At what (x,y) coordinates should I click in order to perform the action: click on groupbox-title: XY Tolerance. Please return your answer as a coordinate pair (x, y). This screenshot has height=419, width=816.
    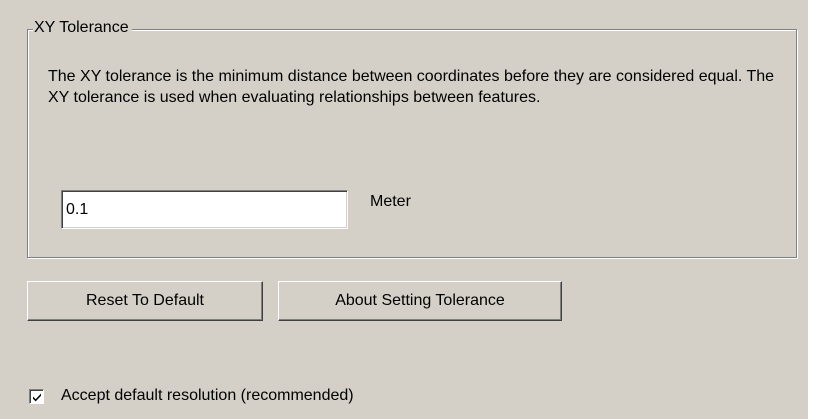
    Looking at the image, I should click on (82, 28).